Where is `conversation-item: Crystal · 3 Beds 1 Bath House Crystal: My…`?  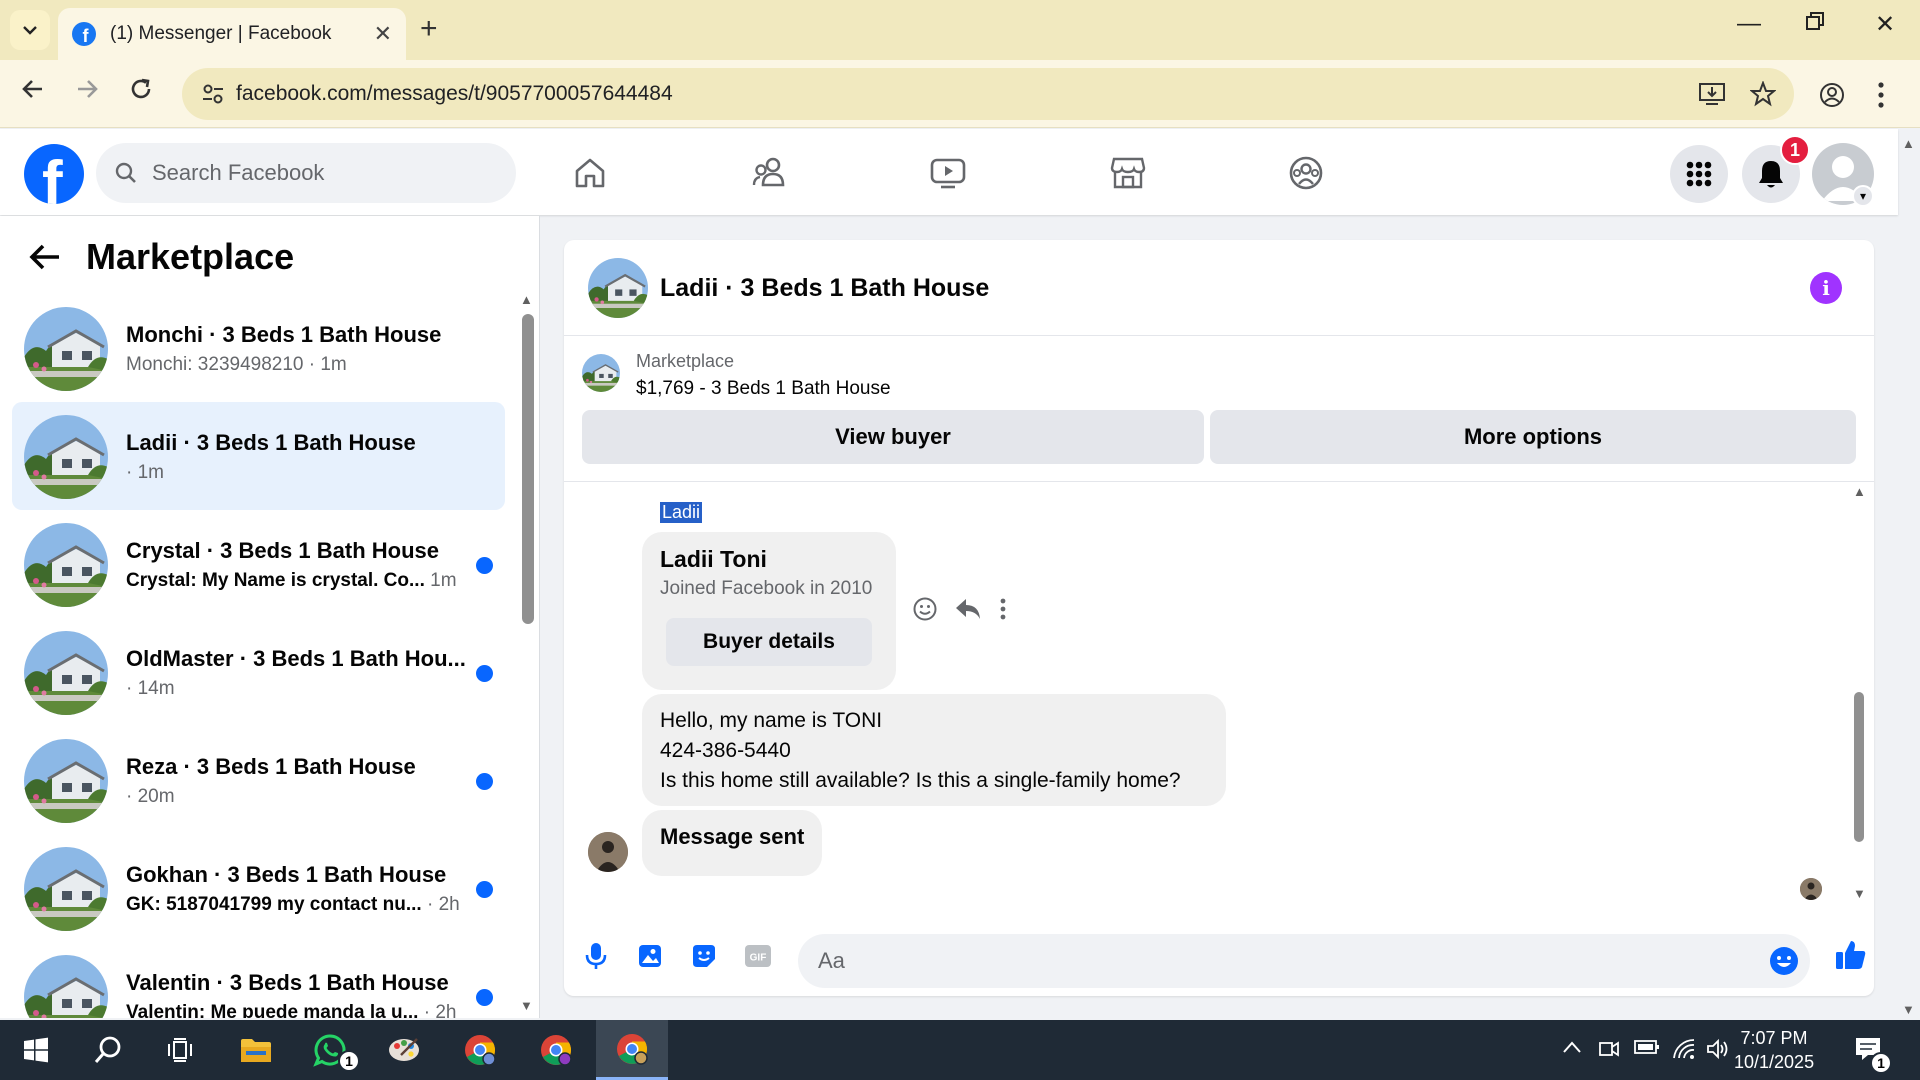 conversation-item: Crystal · 3 Beds 1 Bath House Crystal: My… is located at coordinates (258, 564).